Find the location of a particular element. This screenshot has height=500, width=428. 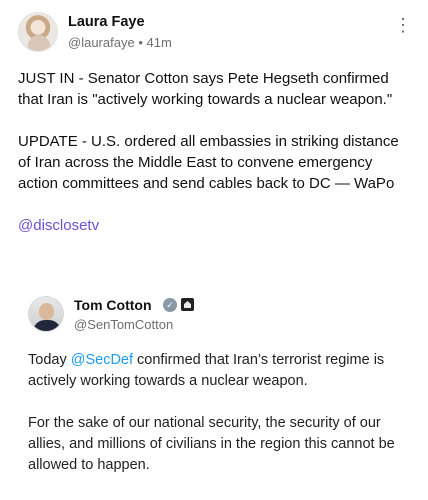

author-handle: @laurafaye is located at coordinates (101, 42).